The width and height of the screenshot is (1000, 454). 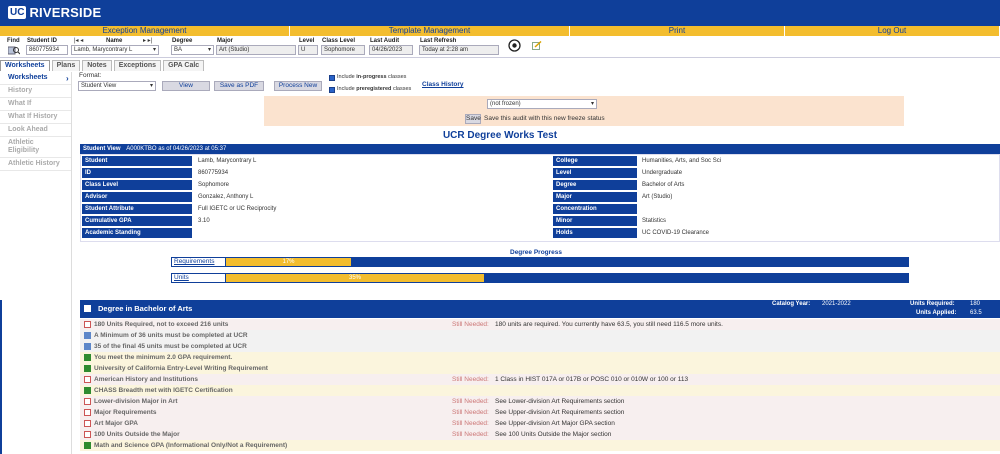 What do you see at coordinates (536, 252) in the screenshot?
I see `degree-progress-title: Degree Progress` at bounding box center [536, 252].